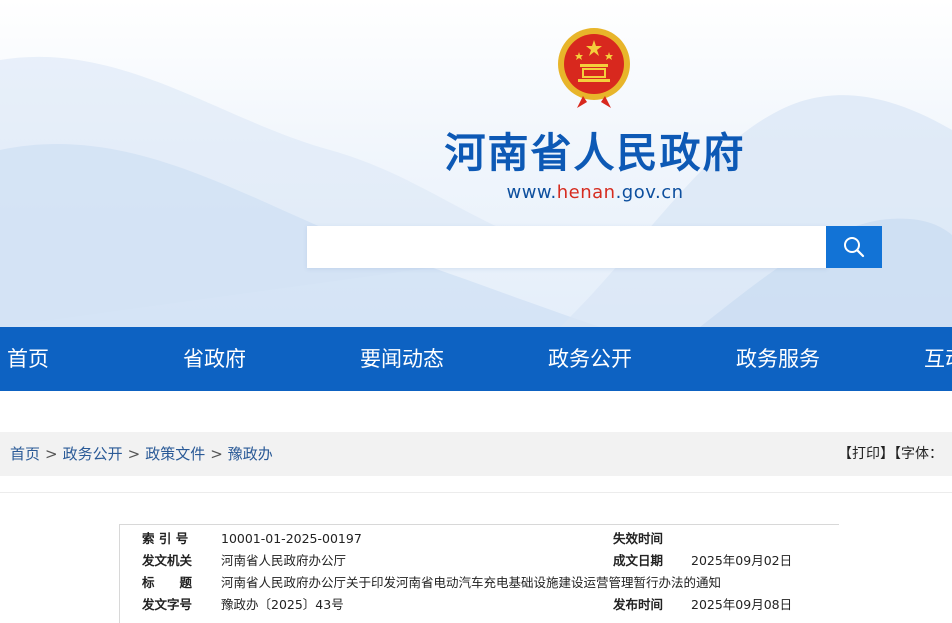 The height and width of the screenshot is (623, 952). What do you see at coordinates (167, 582) in the screenshot?
I see `label-title: 标 题` at bounding box center [167, 582].